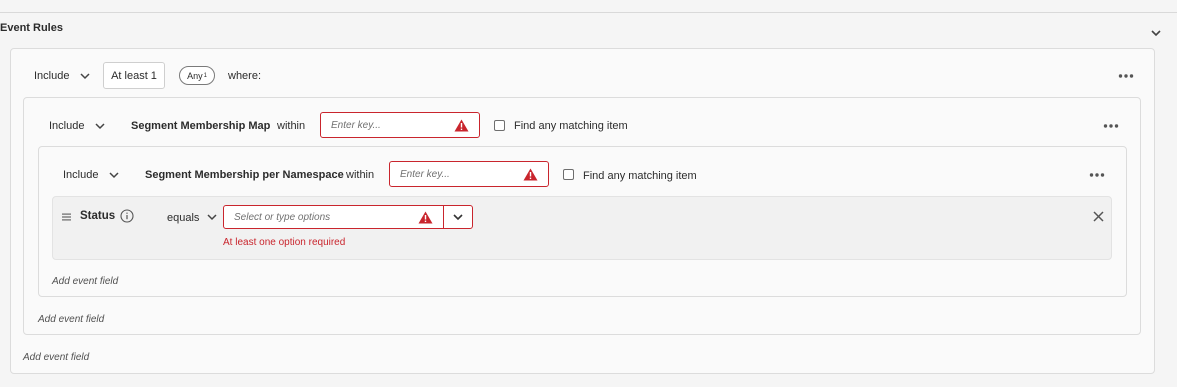 This screenshot has width=1177, height=387. What do you see at coordinates (71, 319) in the screenshot?
I see `mid-add-event-field: Add event field` at bounding box center [71, 319].